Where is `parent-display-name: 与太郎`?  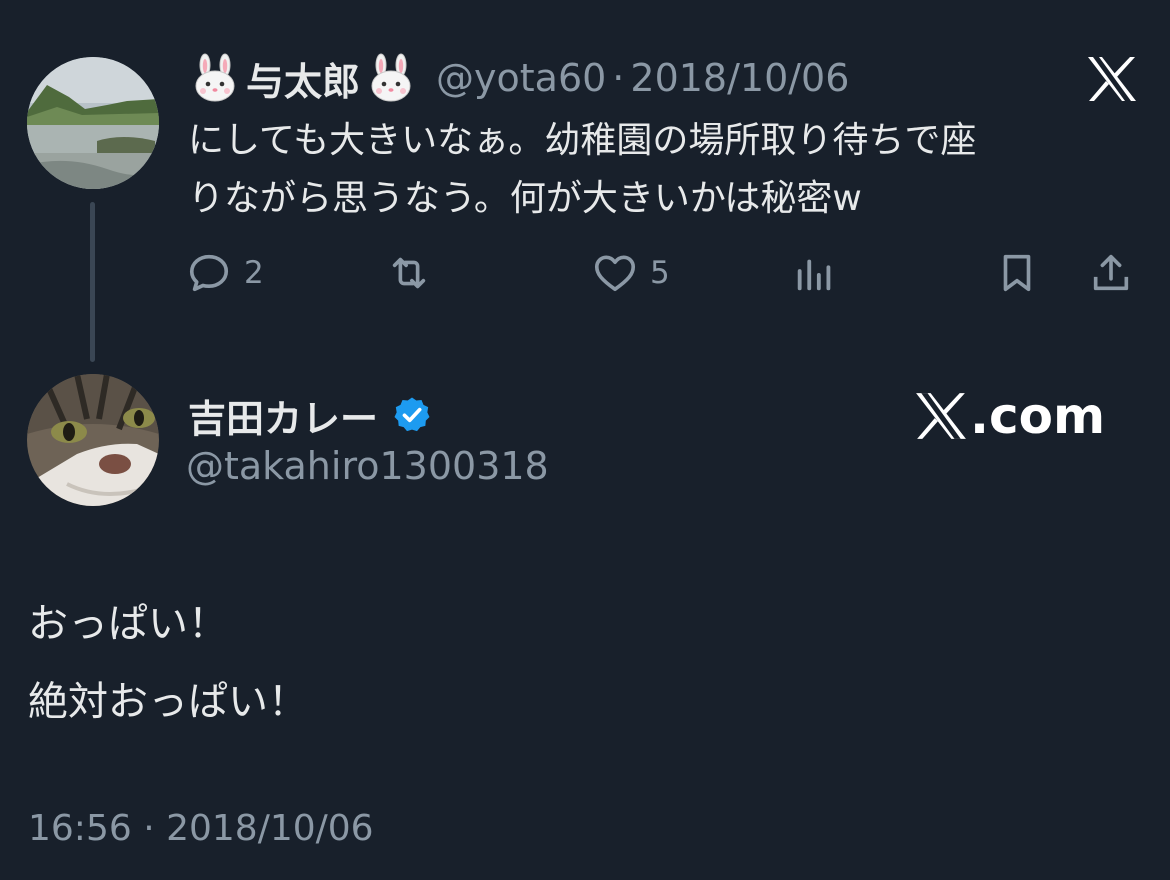
parent-display-name: 与太郎 is located at coordinates (303, 78).